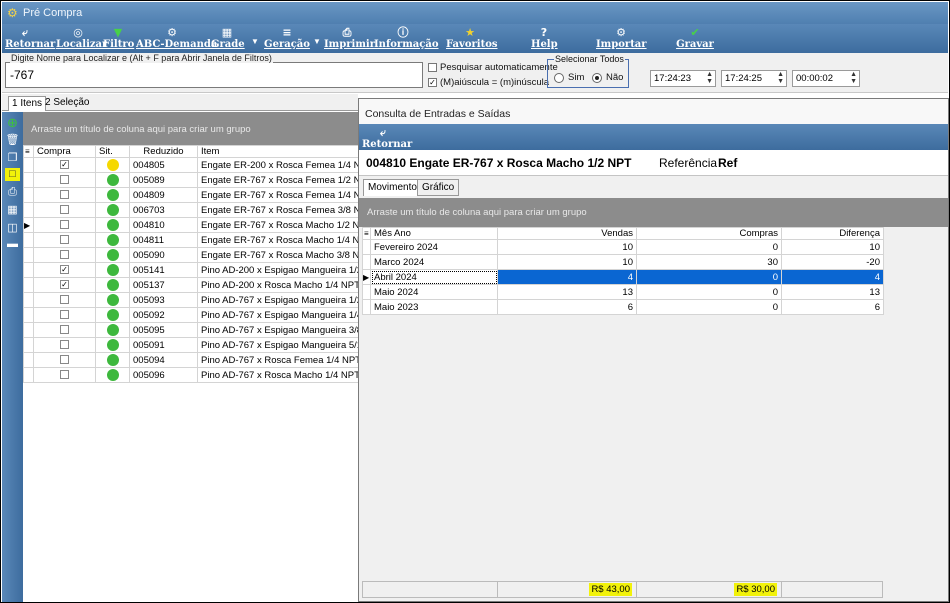  Describe the element at coordinates (163, 315) in the screenshot. I see `reduzido-cell: 005092` at that location.